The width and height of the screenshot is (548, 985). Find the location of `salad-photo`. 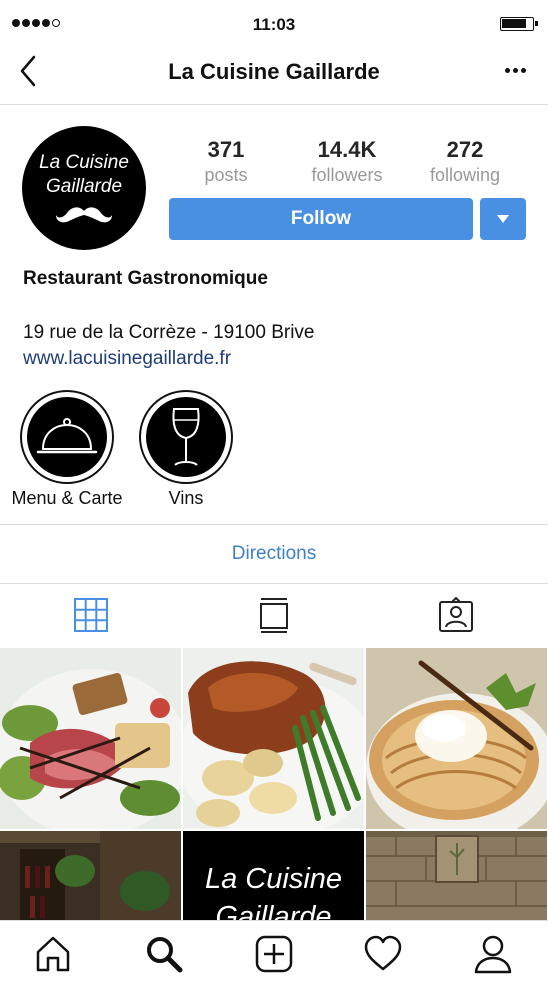

salad-photo is located at coordinates (90, 738).